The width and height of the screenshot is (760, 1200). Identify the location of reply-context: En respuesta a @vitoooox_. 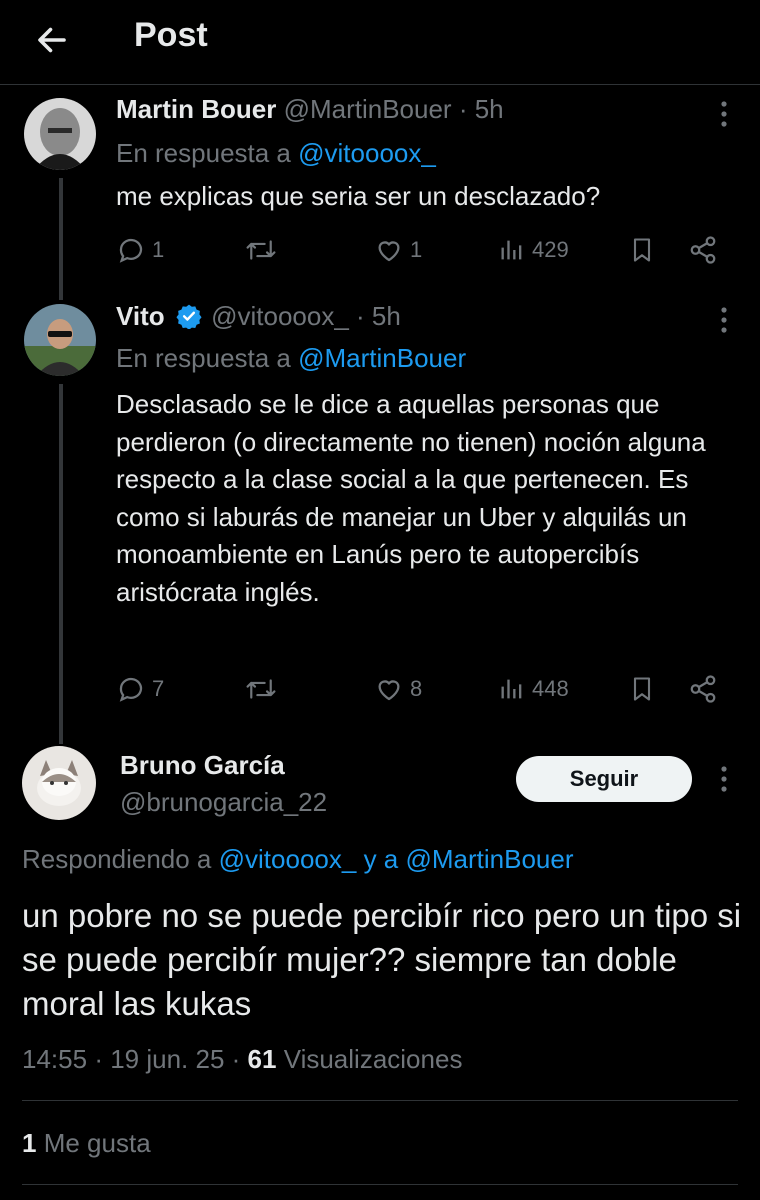
(276, 153).